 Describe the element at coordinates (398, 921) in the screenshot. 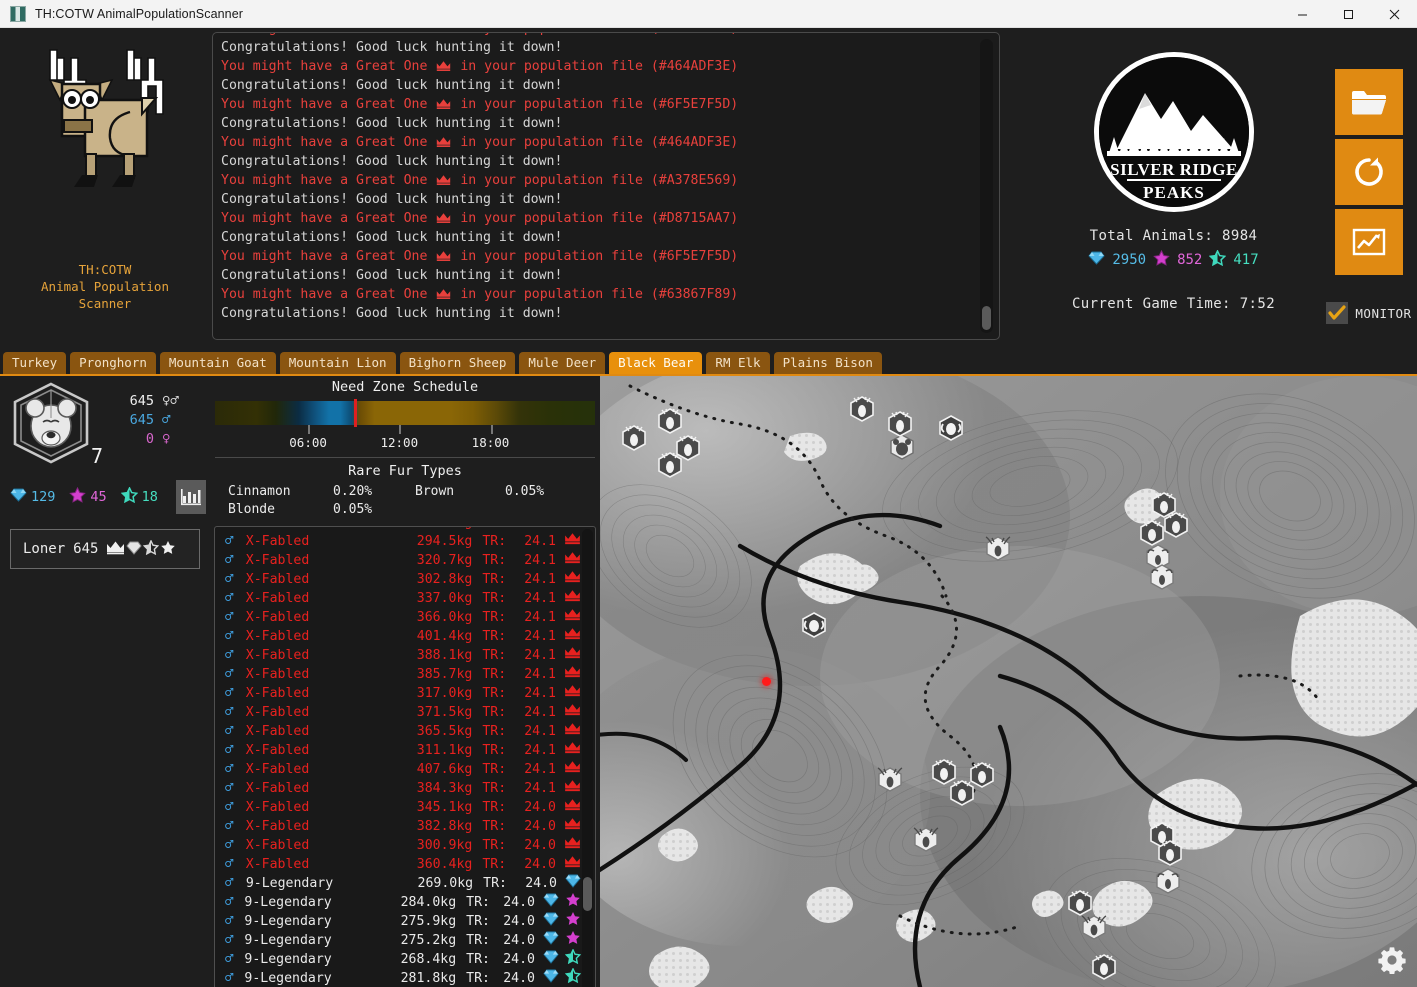

I see `animal-row: ♂ 9-Legendary 275.9kg TR: 24.0` at that location.